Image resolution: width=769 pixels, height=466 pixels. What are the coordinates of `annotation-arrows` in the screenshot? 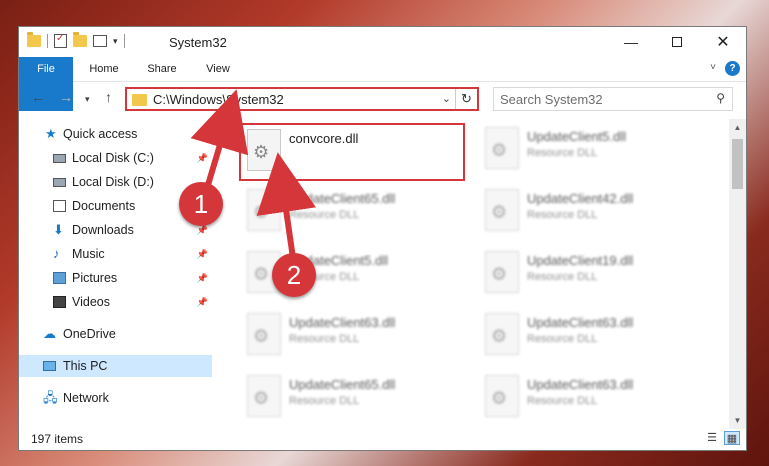 It's located at (253, 174).